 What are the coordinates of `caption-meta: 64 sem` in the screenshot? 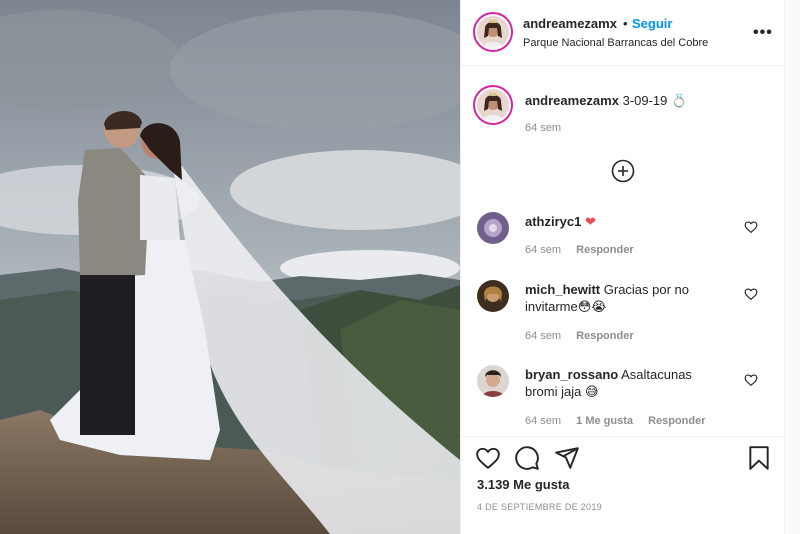 It's located at (549, 128).